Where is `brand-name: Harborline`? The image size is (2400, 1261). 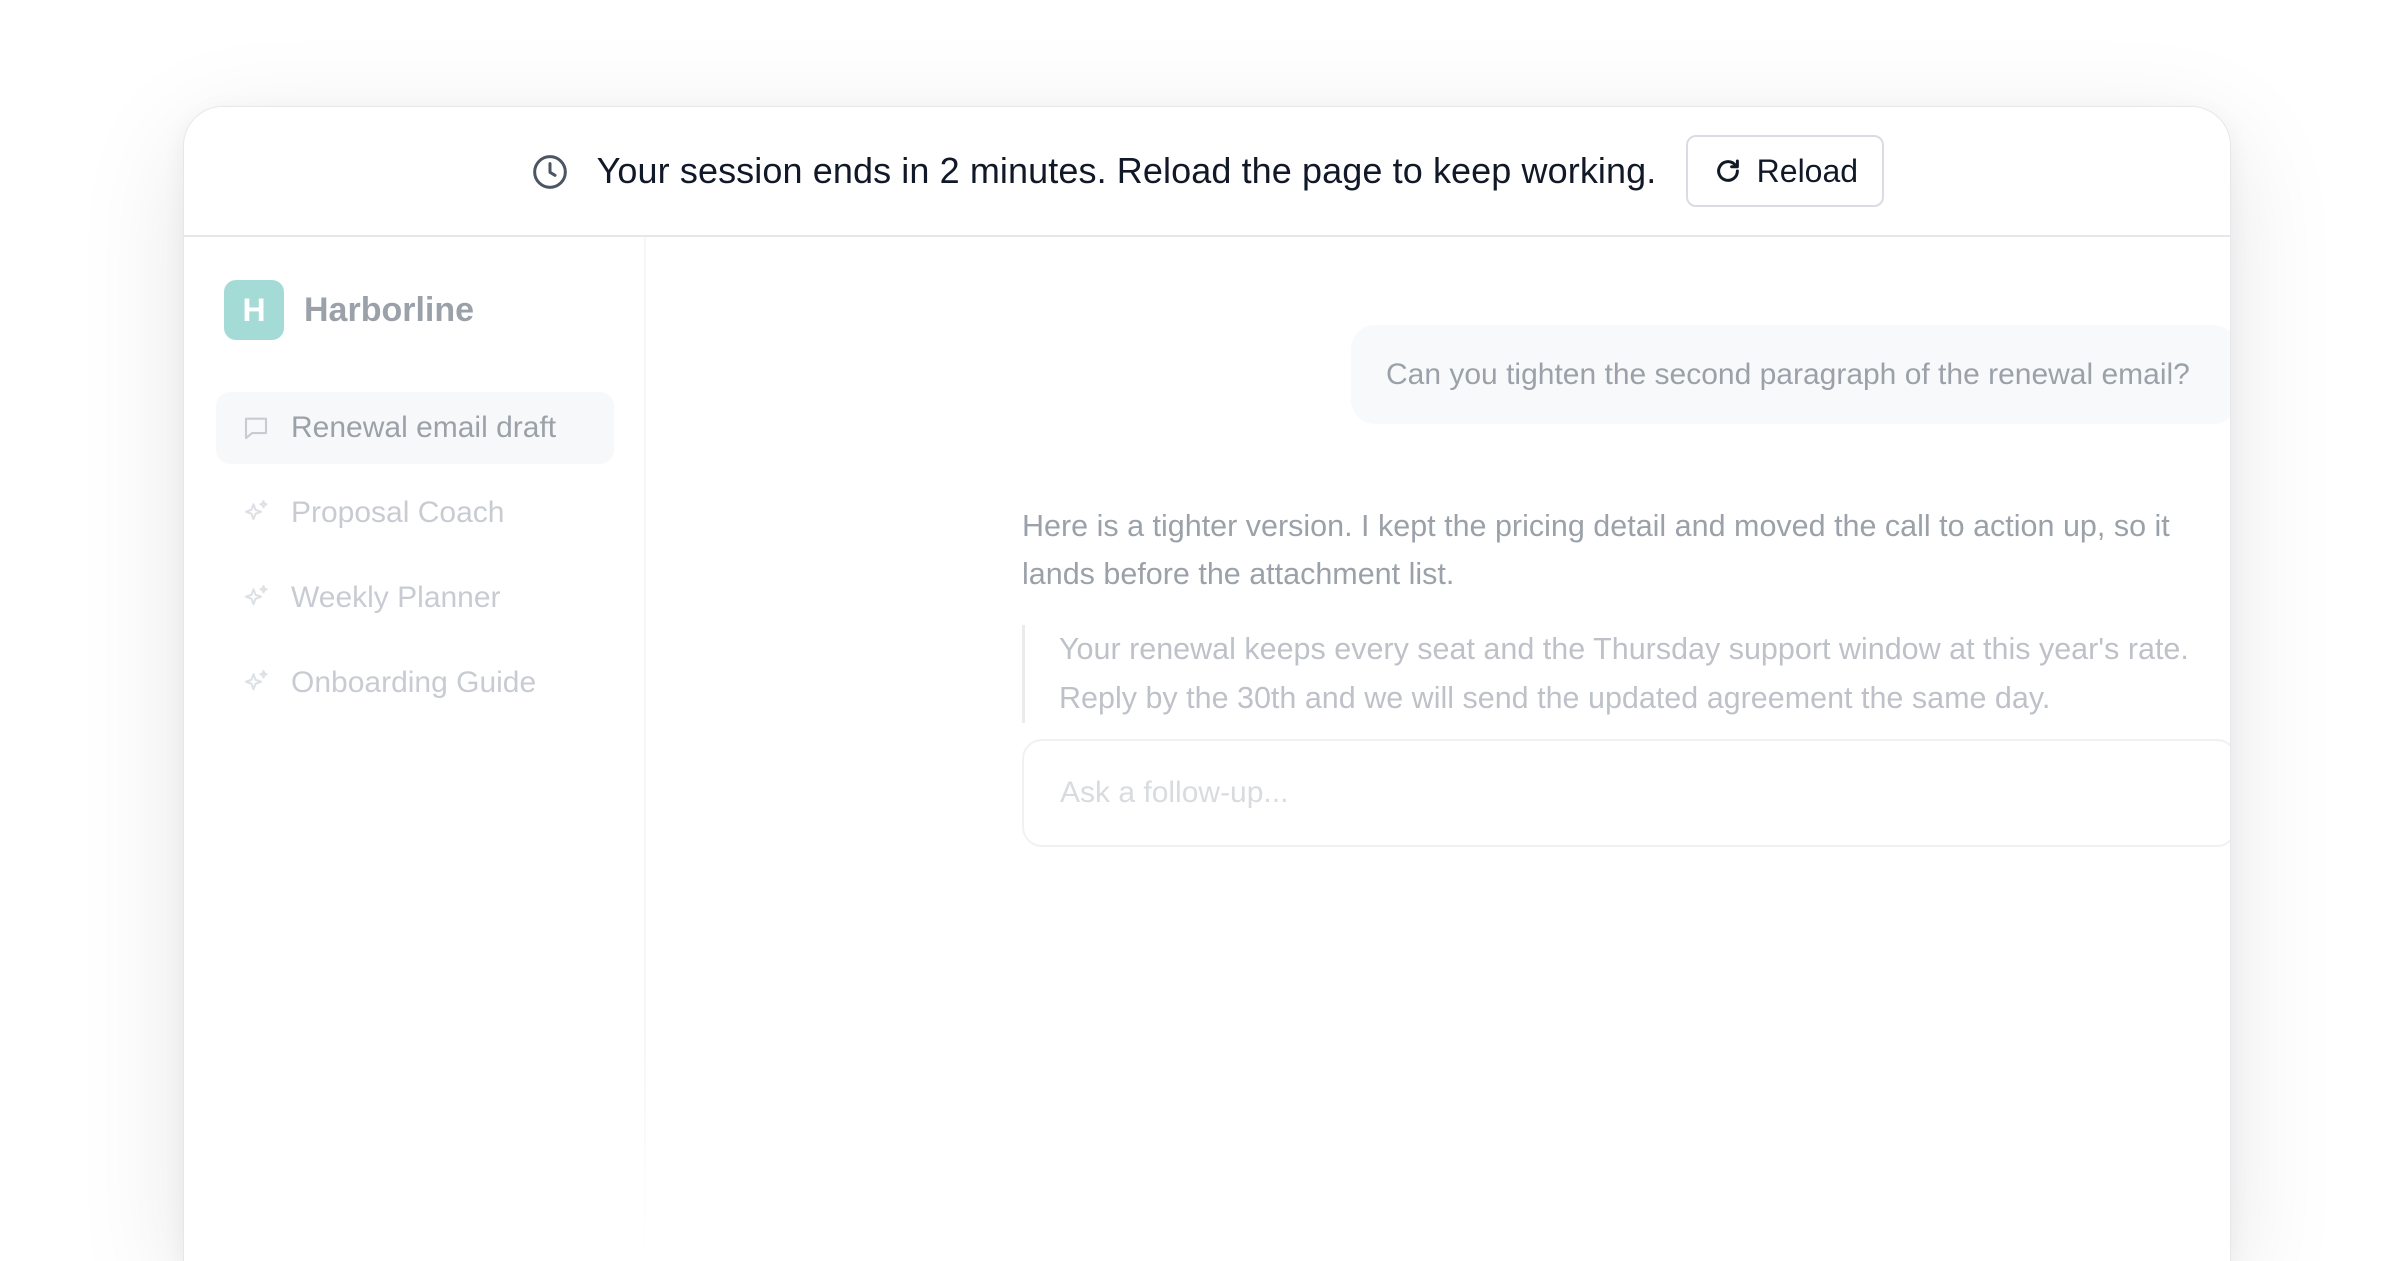 brand-name: Harborline is located at coordinates (389, 309).